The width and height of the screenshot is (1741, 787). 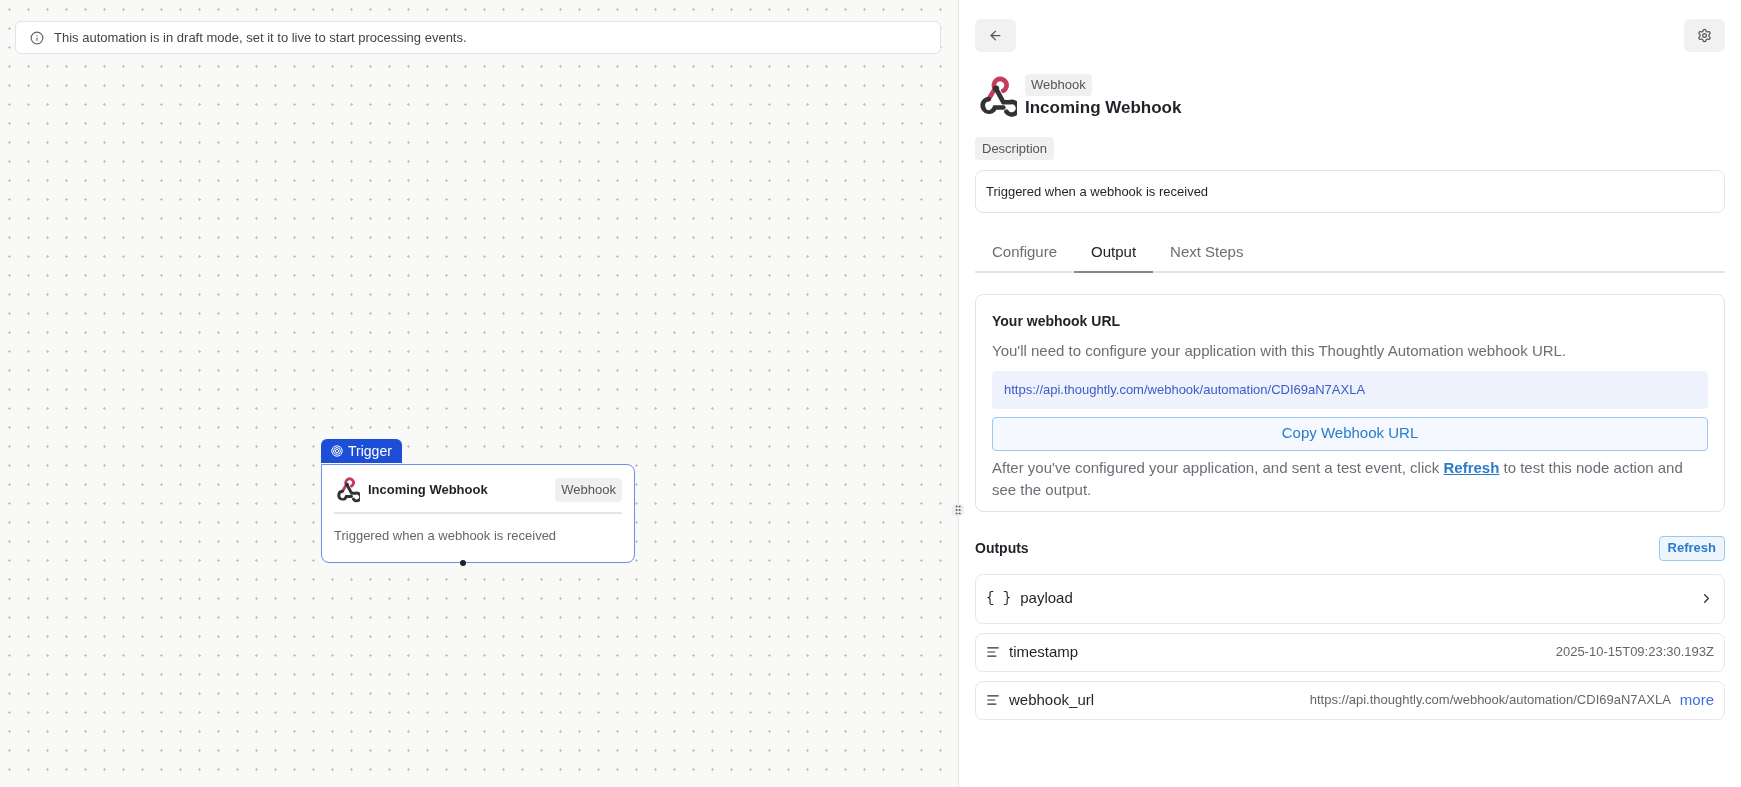 What do you see at coordinates (260, 37) in the screenshot?
I see `banner-text: This automation is in draft mode, set it to live to start processing events.` at bounding box center [260, 37].